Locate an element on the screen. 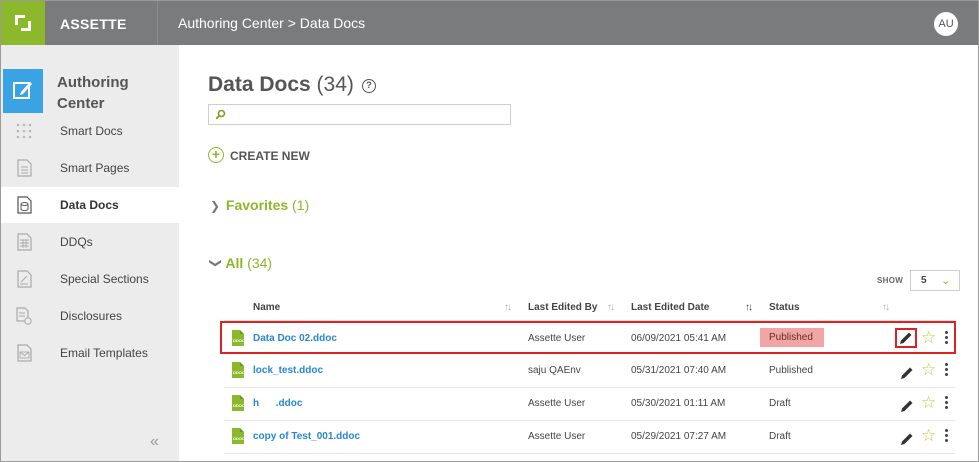 The width and height of the screenshot is (979, 462). chevron-right-icon: ❯ is located at coordinates (215, 206).